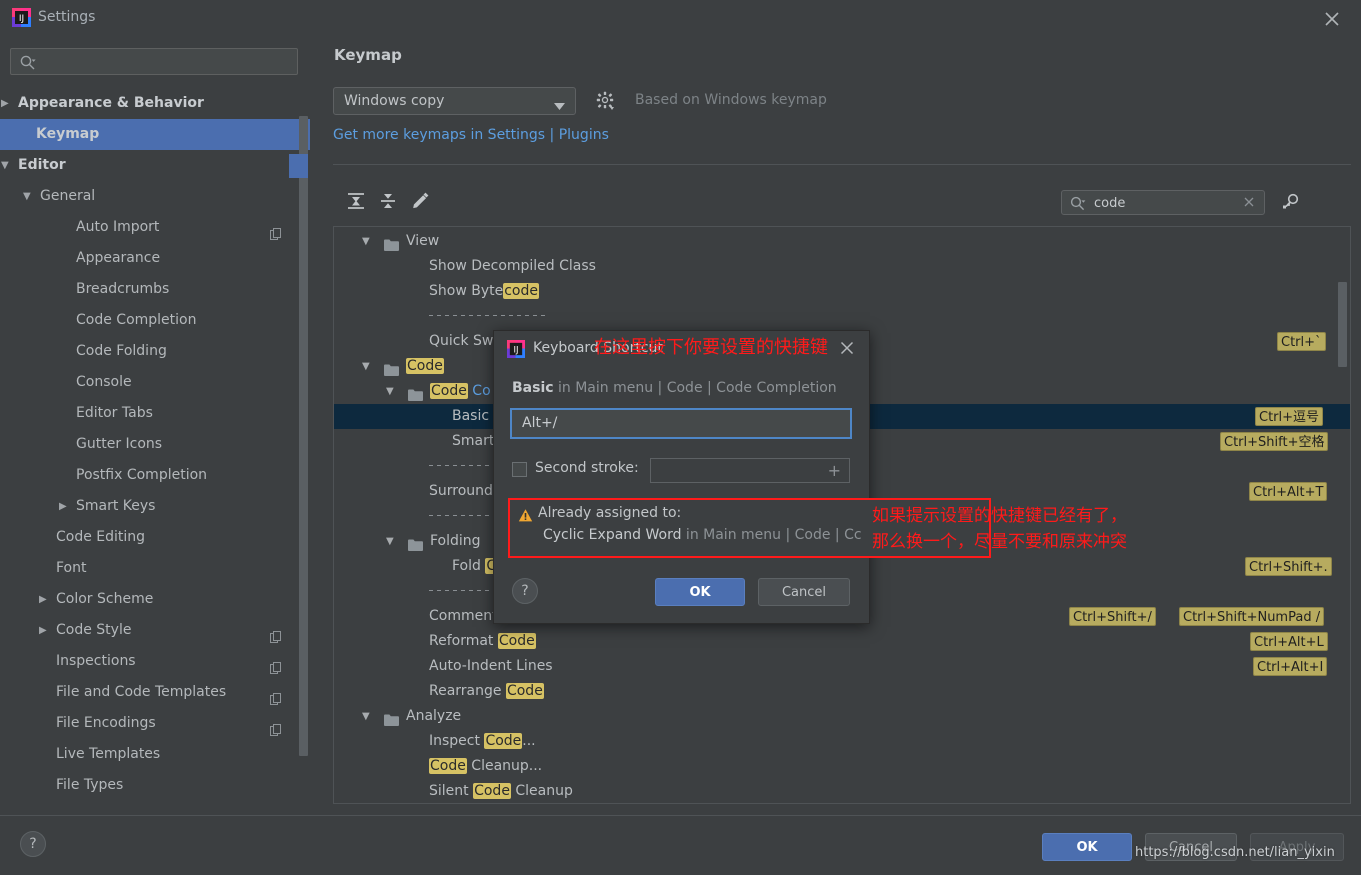 This screenshot has height=875, width=1361. What do you see at coordinates (842, 641) in the screenshot?
I see `table-row: Reformat Code Ctrl+Alt+L` at bounding box center [842, 641].